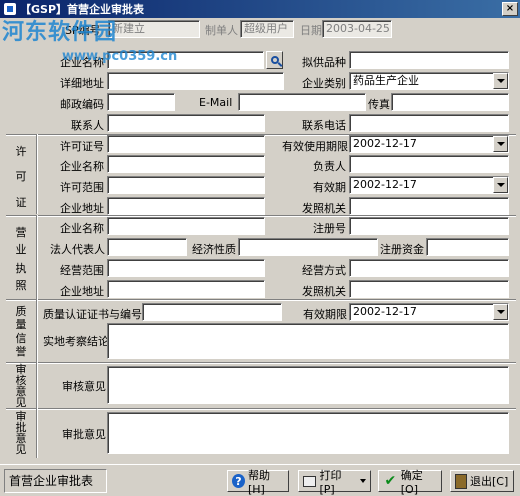  Describe the element at coordinates (87, 125) in the screenshot. I see `contact-label: 联系人` at that location.